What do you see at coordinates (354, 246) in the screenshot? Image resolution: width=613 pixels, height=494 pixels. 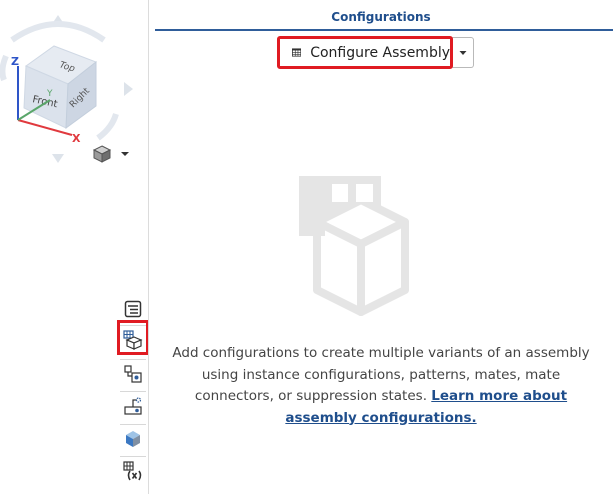 I see `configurations-empty-icon` at bounding box center [354, 246].